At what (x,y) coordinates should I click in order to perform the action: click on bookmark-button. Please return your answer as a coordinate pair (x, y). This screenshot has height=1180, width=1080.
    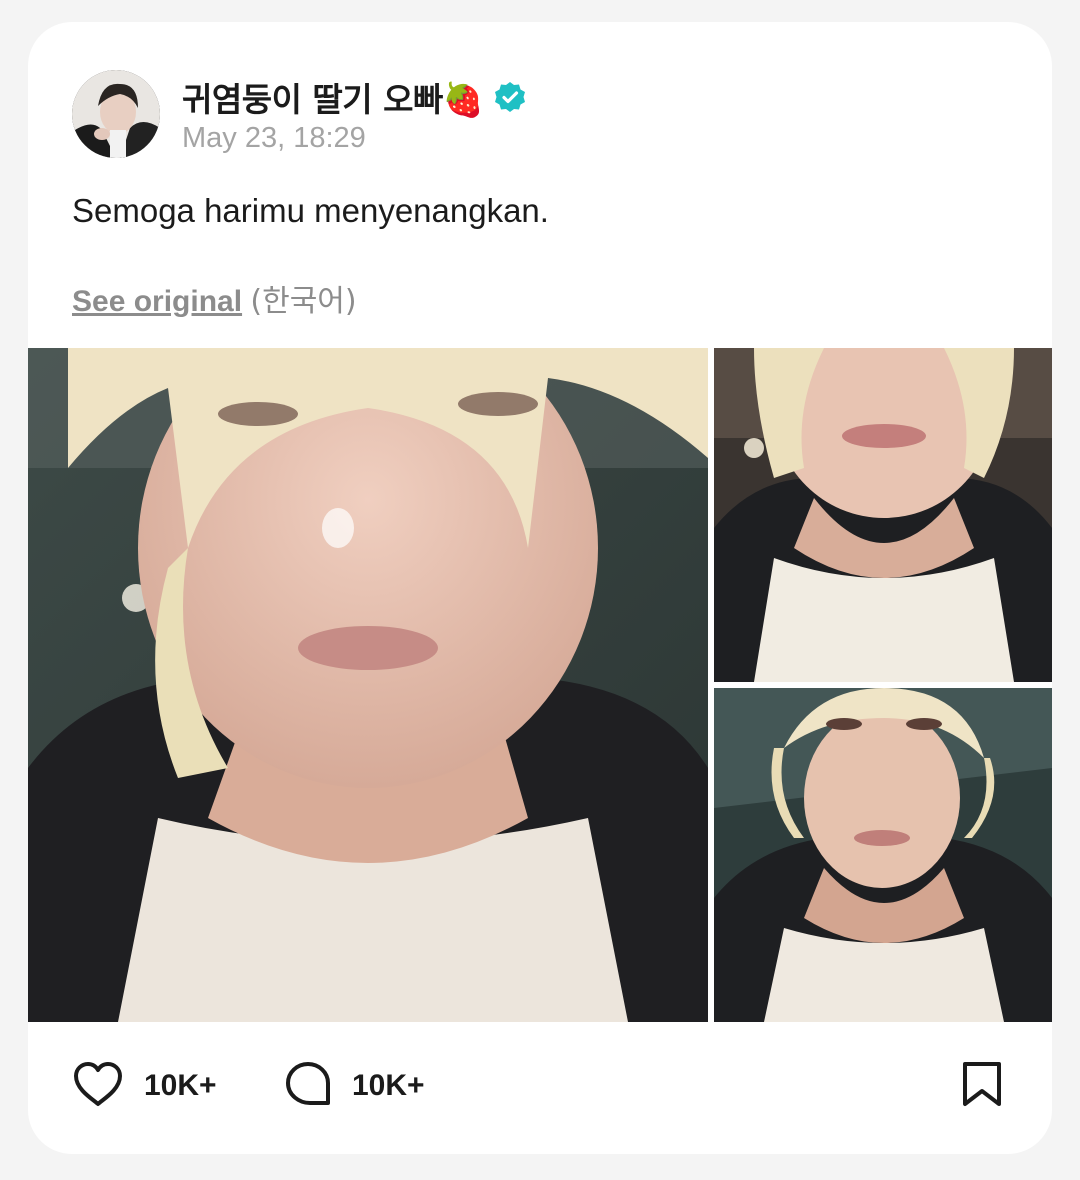
    Looking at the image, I should click on (982, 1086).